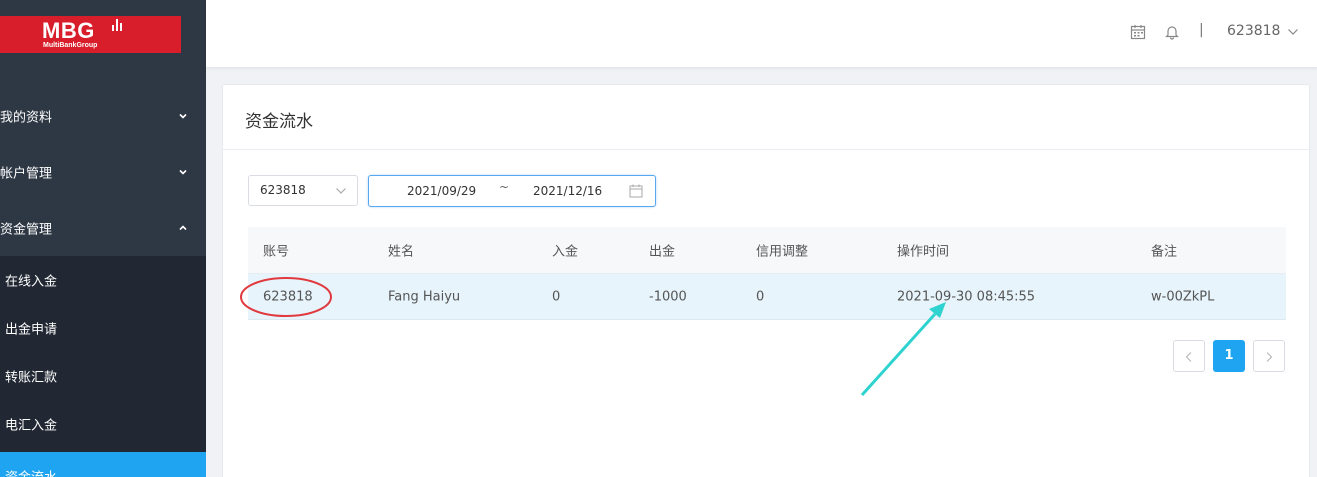 Image resolution: width=1317 pixels, height=477 pixels. I want to click on column-header-remark: 备注, so click(1164, 252).